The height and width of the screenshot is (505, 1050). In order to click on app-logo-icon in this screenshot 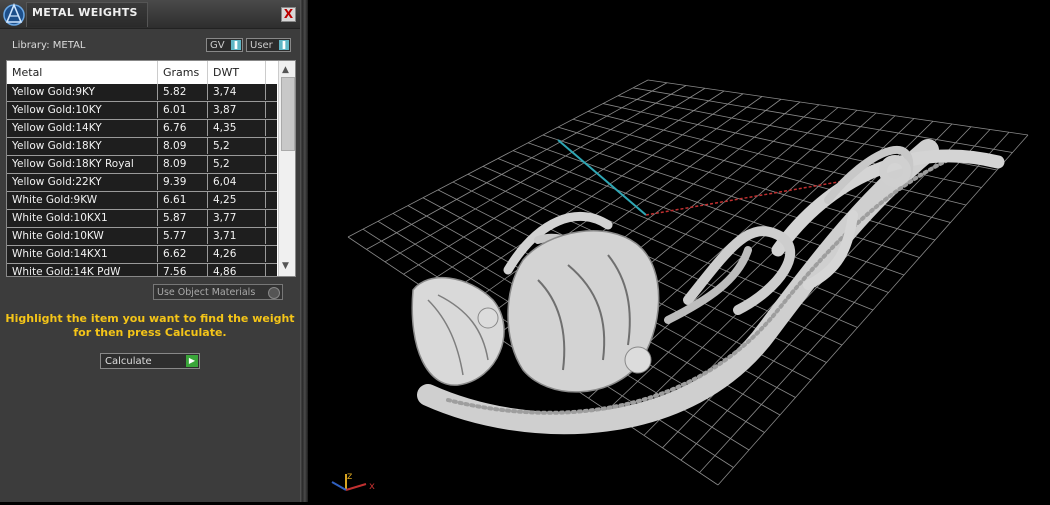, I will do `click(14, 14)`.